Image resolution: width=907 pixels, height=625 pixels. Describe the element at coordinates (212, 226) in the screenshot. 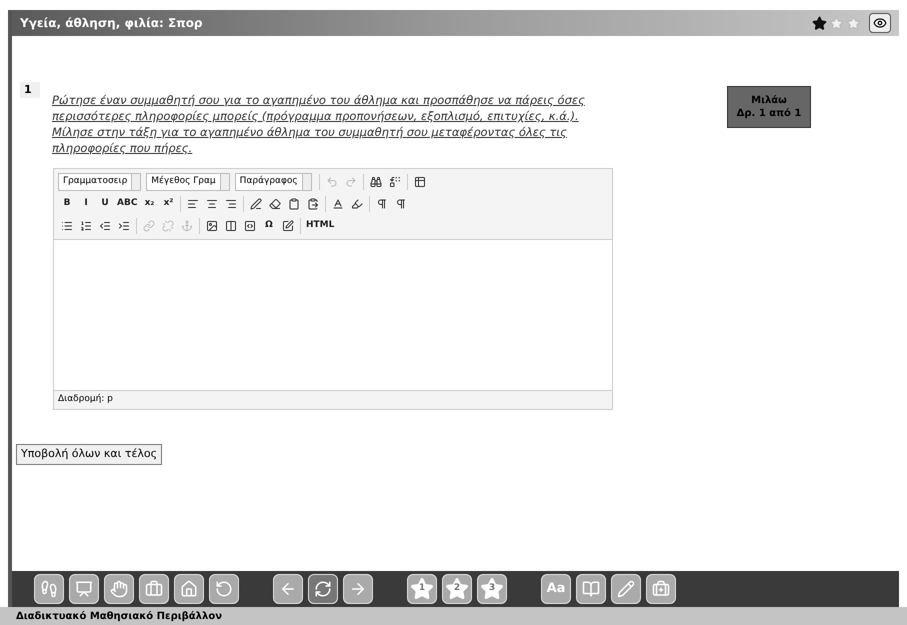

I see `image-icon` at that location.